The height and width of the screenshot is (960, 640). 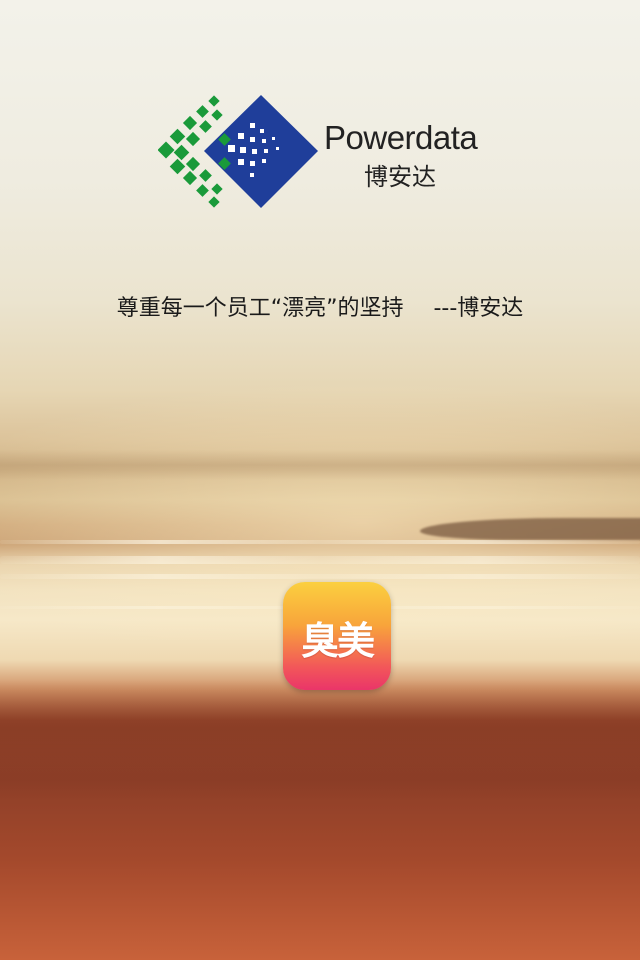 I want to click on shore-shadow, so click(x=320, y=740).